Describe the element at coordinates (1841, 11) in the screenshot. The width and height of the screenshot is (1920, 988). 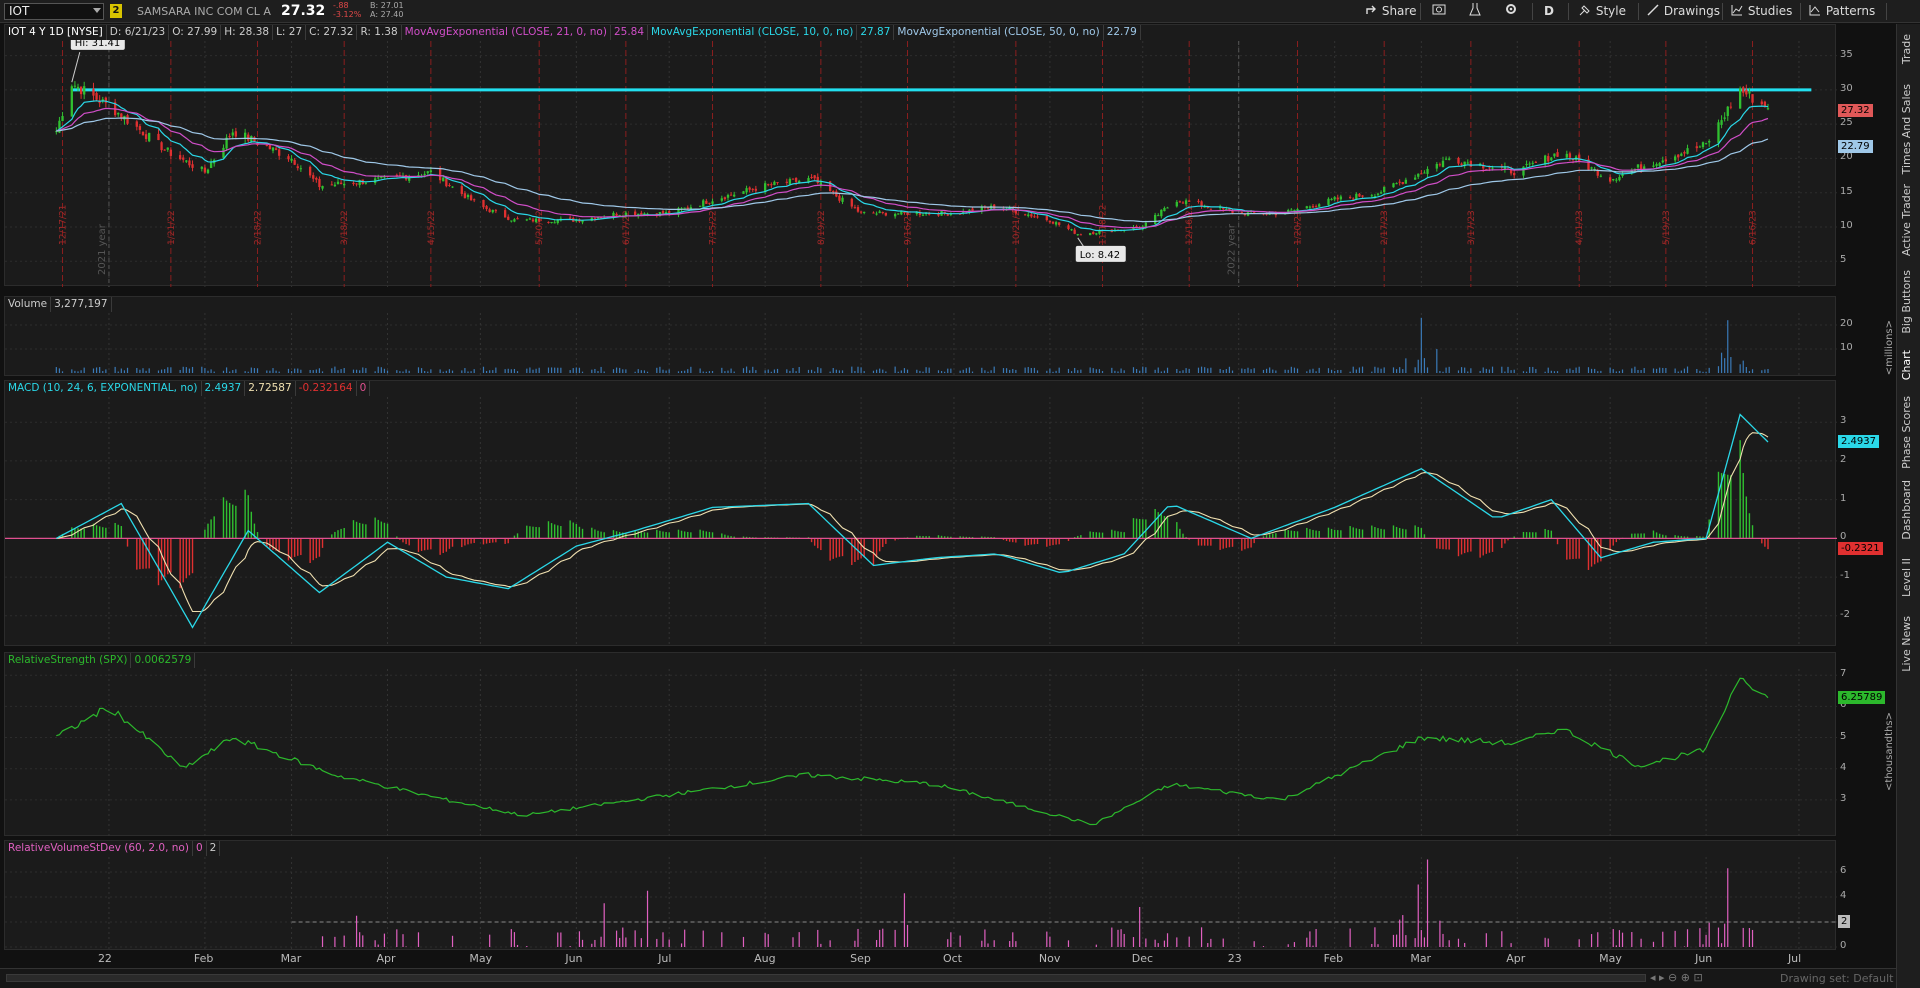
I see `patterns-button: Patterns` at that location.